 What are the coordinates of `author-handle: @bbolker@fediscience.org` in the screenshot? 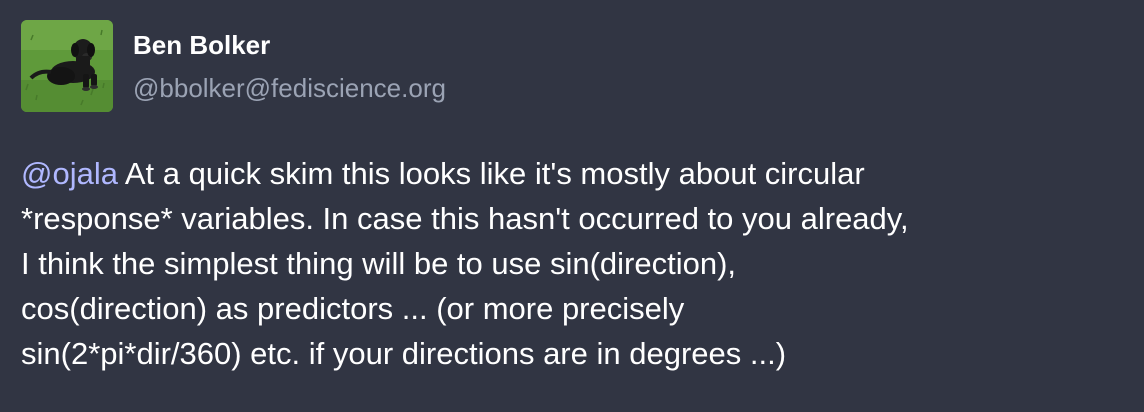 It's located at (289, 88).